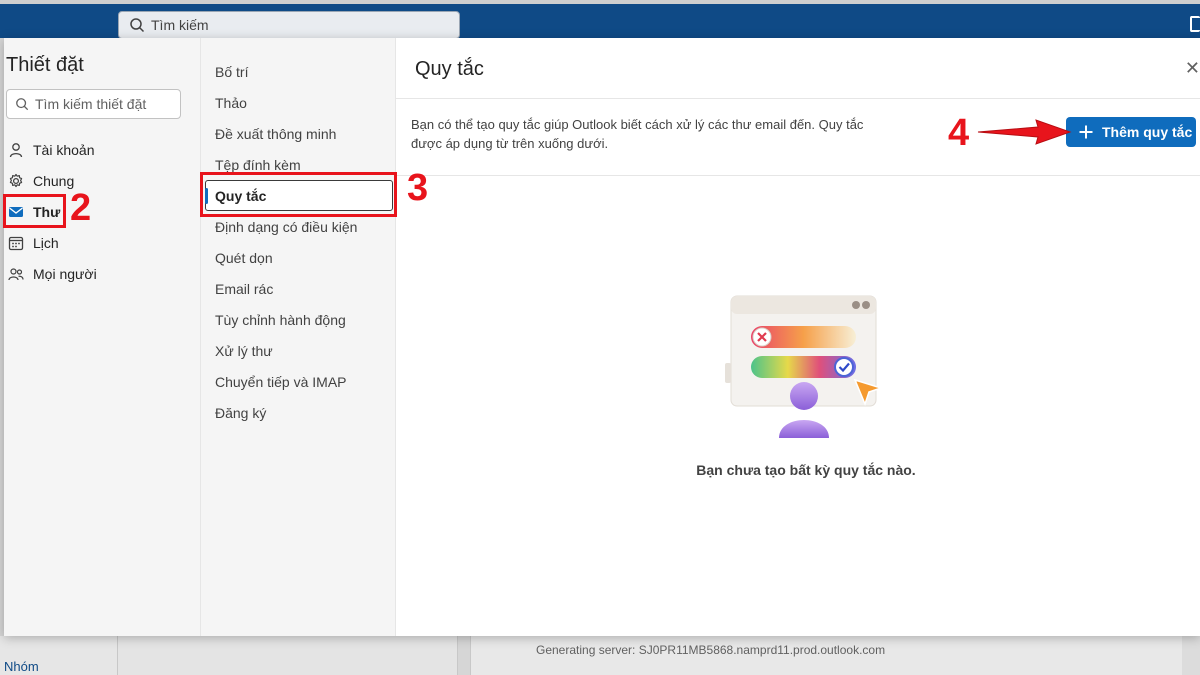  Describe the element at coordinates (299, 350) in the screenshot. I see `subcategory-message-handling: Xử lý thư` at that location.